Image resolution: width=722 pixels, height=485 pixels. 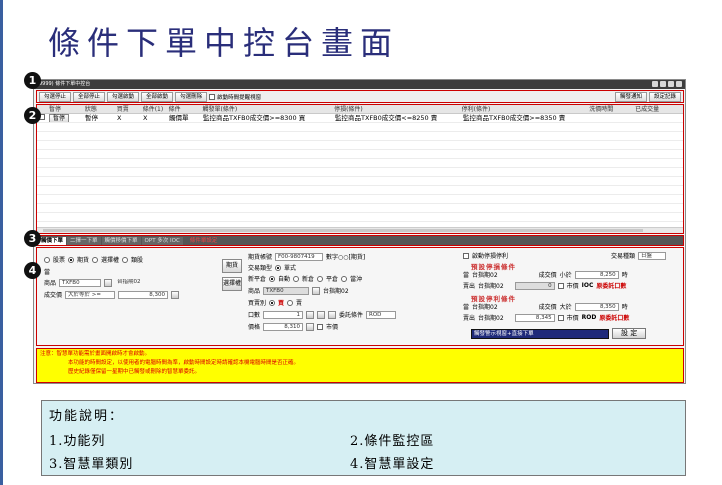 What do you see at coordinates (491, 286) in the screenshot?
I see `sl-sell-product: 台指期02` at bounding box center [491, 286].